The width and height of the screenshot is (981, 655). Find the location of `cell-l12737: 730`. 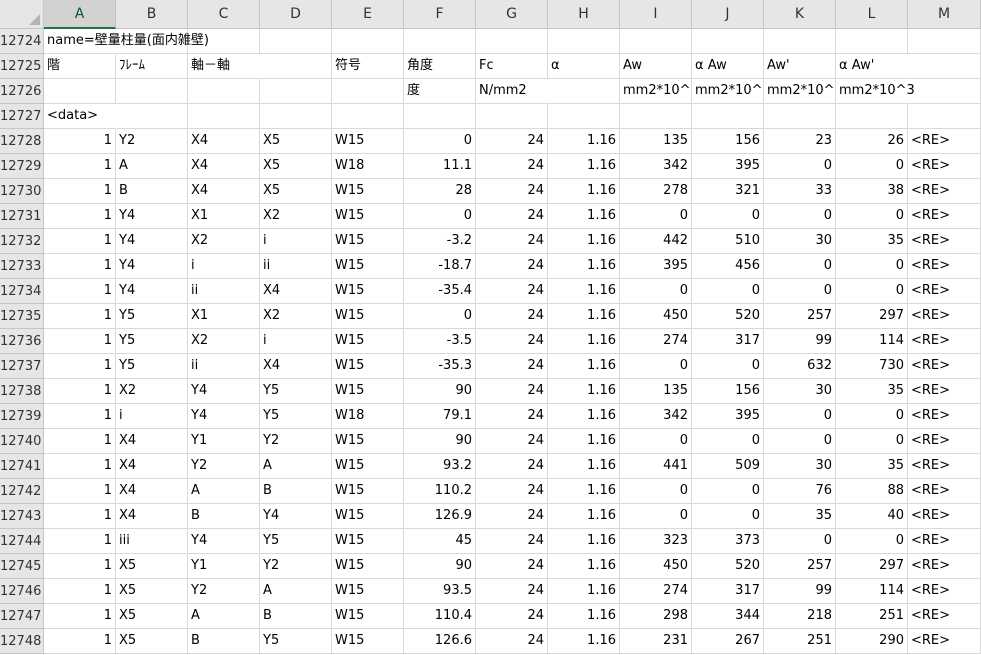

cell-l12737: 730 is located at coordinates (872, 366).